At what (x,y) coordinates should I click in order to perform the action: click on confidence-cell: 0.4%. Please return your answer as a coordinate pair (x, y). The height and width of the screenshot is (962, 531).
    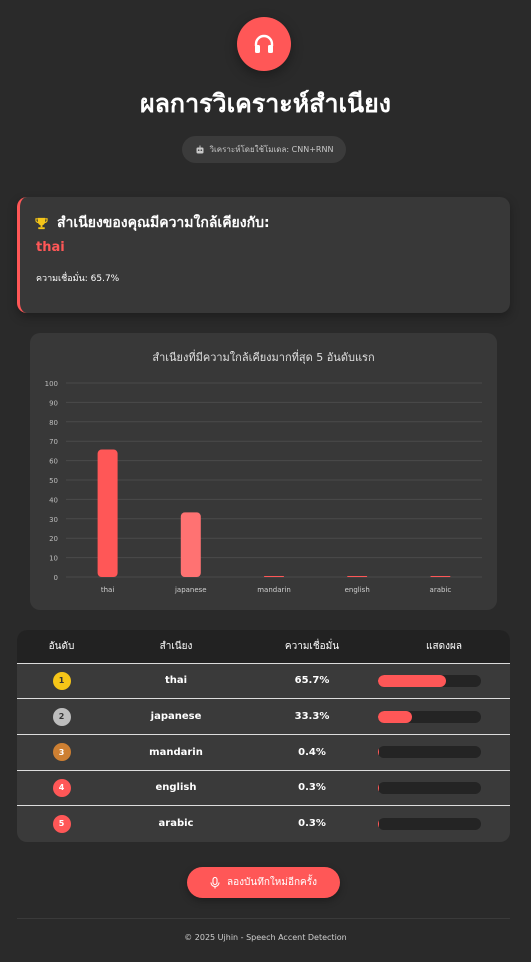
    Looking at the image, I should click on (312, 752).